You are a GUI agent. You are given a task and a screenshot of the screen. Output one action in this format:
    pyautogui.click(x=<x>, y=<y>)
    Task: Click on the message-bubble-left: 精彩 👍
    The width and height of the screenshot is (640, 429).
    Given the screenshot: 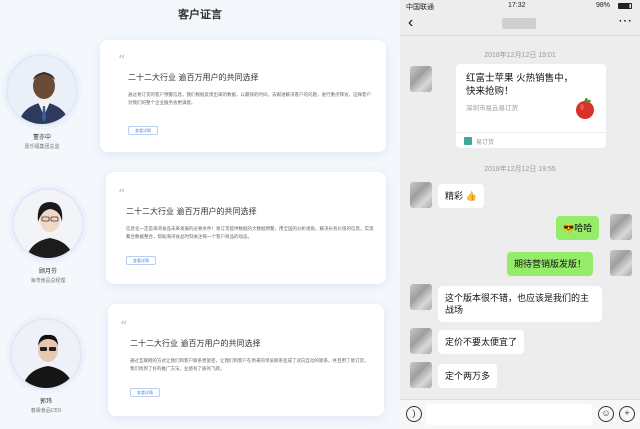 What is the action you would take?
    pyautogui.click(x=461, y=196)
    